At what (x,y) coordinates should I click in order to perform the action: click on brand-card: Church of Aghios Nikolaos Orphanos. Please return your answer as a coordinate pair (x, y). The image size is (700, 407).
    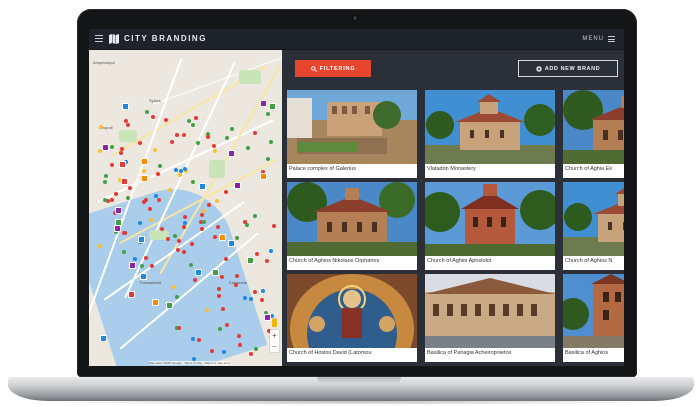
    Looking at the image, I should click on (352, 226).